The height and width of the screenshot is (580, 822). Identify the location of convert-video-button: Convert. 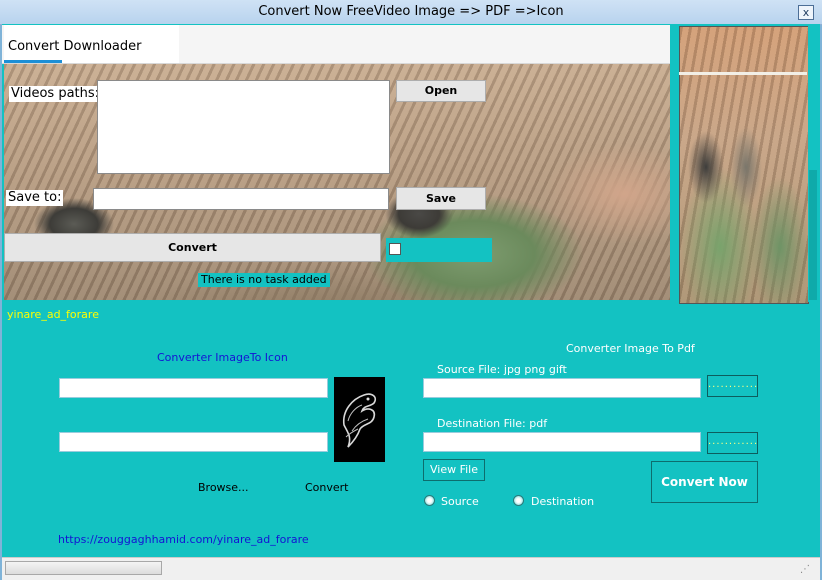
(192, 247).